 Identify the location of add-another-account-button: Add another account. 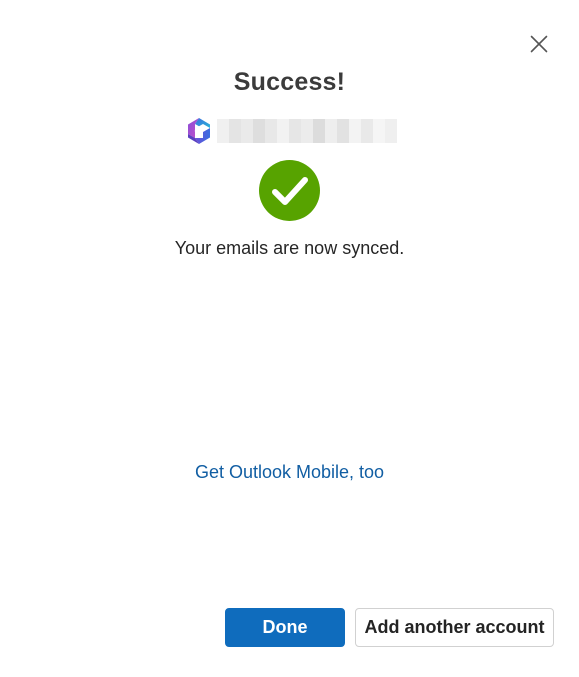
(454, 627).